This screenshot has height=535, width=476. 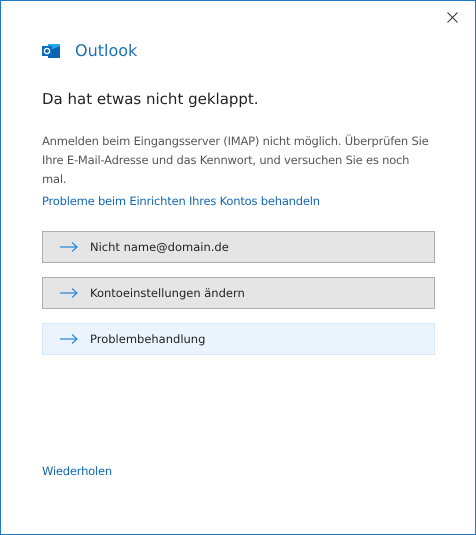 I want to click on help-link: Probleme beim Einrichten Ihres Kontos behandeln, so click(x=181, y=201).